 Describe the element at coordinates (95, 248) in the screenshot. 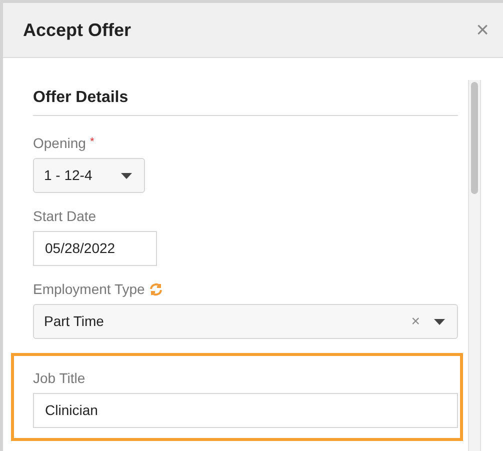

I see `input-field: 05/28/2022` at that location.